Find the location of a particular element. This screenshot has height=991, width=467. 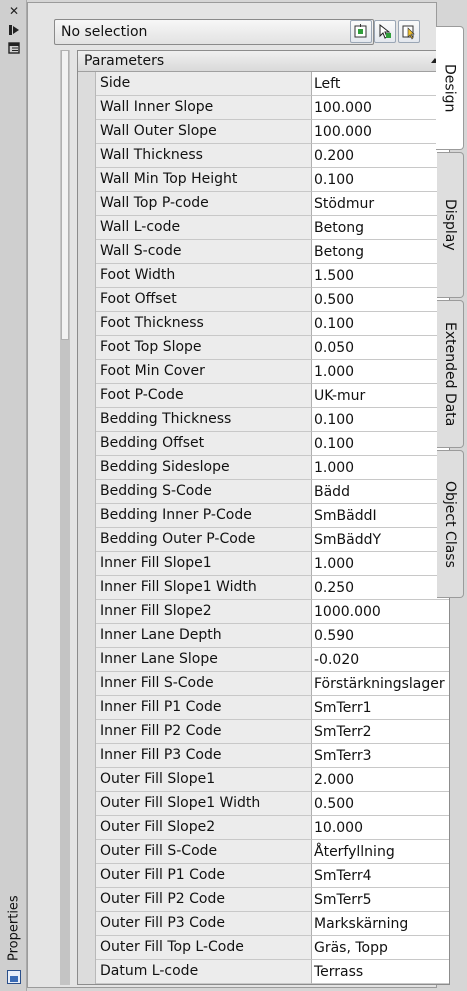

property-value: Återfyllning is located at coordinates (380, 852).